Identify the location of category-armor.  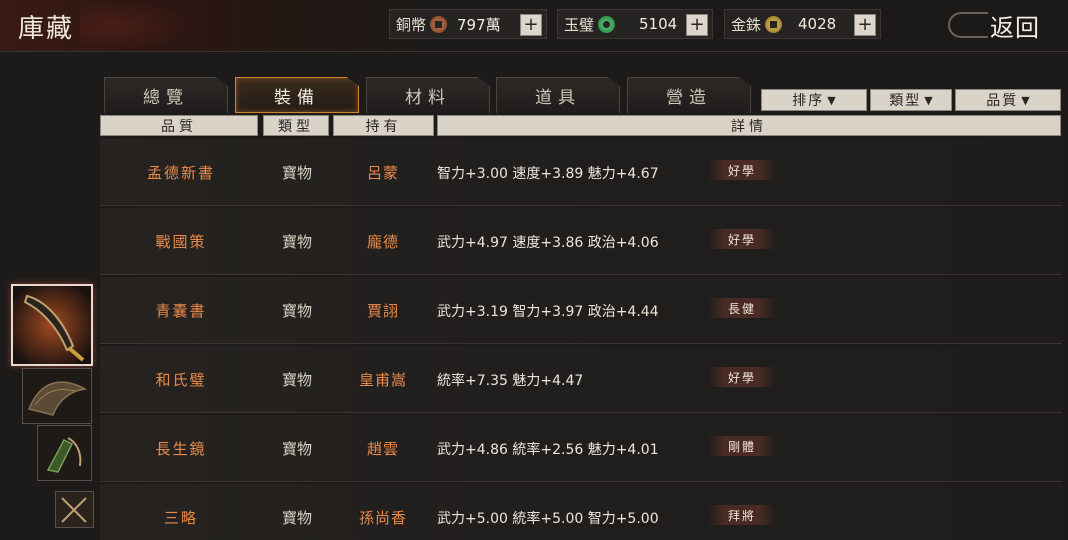
(57, 396).